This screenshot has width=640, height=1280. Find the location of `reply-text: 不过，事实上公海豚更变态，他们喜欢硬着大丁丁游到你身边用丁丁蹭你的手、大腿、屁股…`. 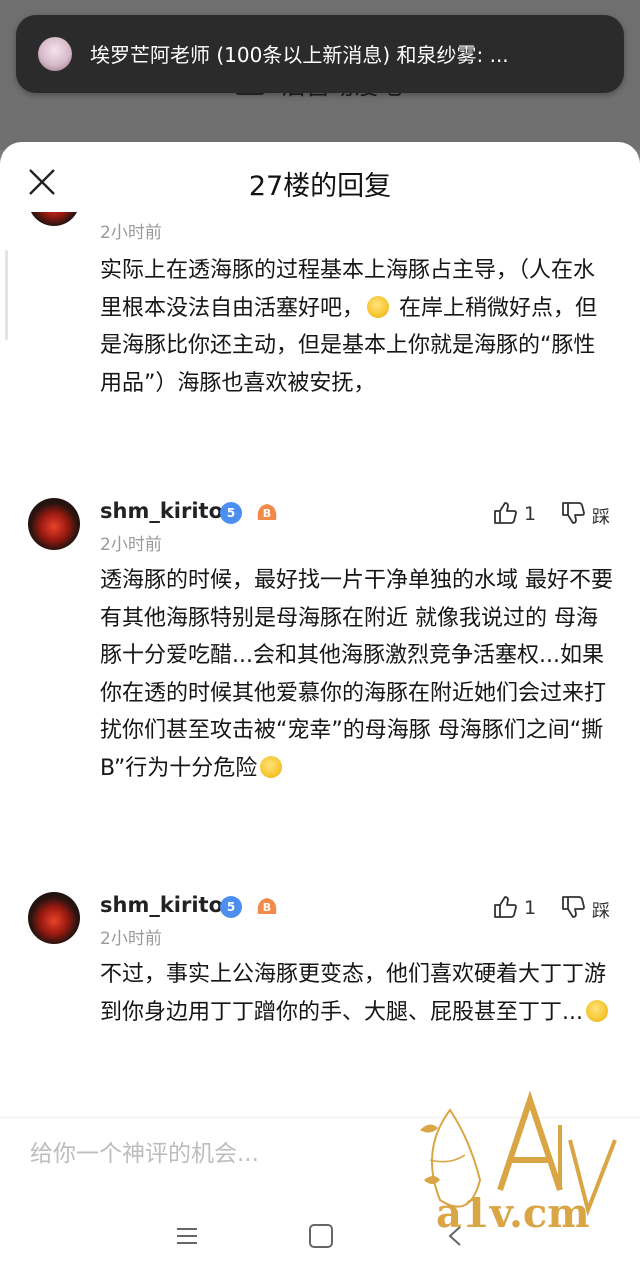

reply-text: 不过，事实上公海豚更变态，他们喜欢硬着大丁丁游到你身边用丁丁蹭你的手、大腿、屁股… is located at coordinates (354, 993).